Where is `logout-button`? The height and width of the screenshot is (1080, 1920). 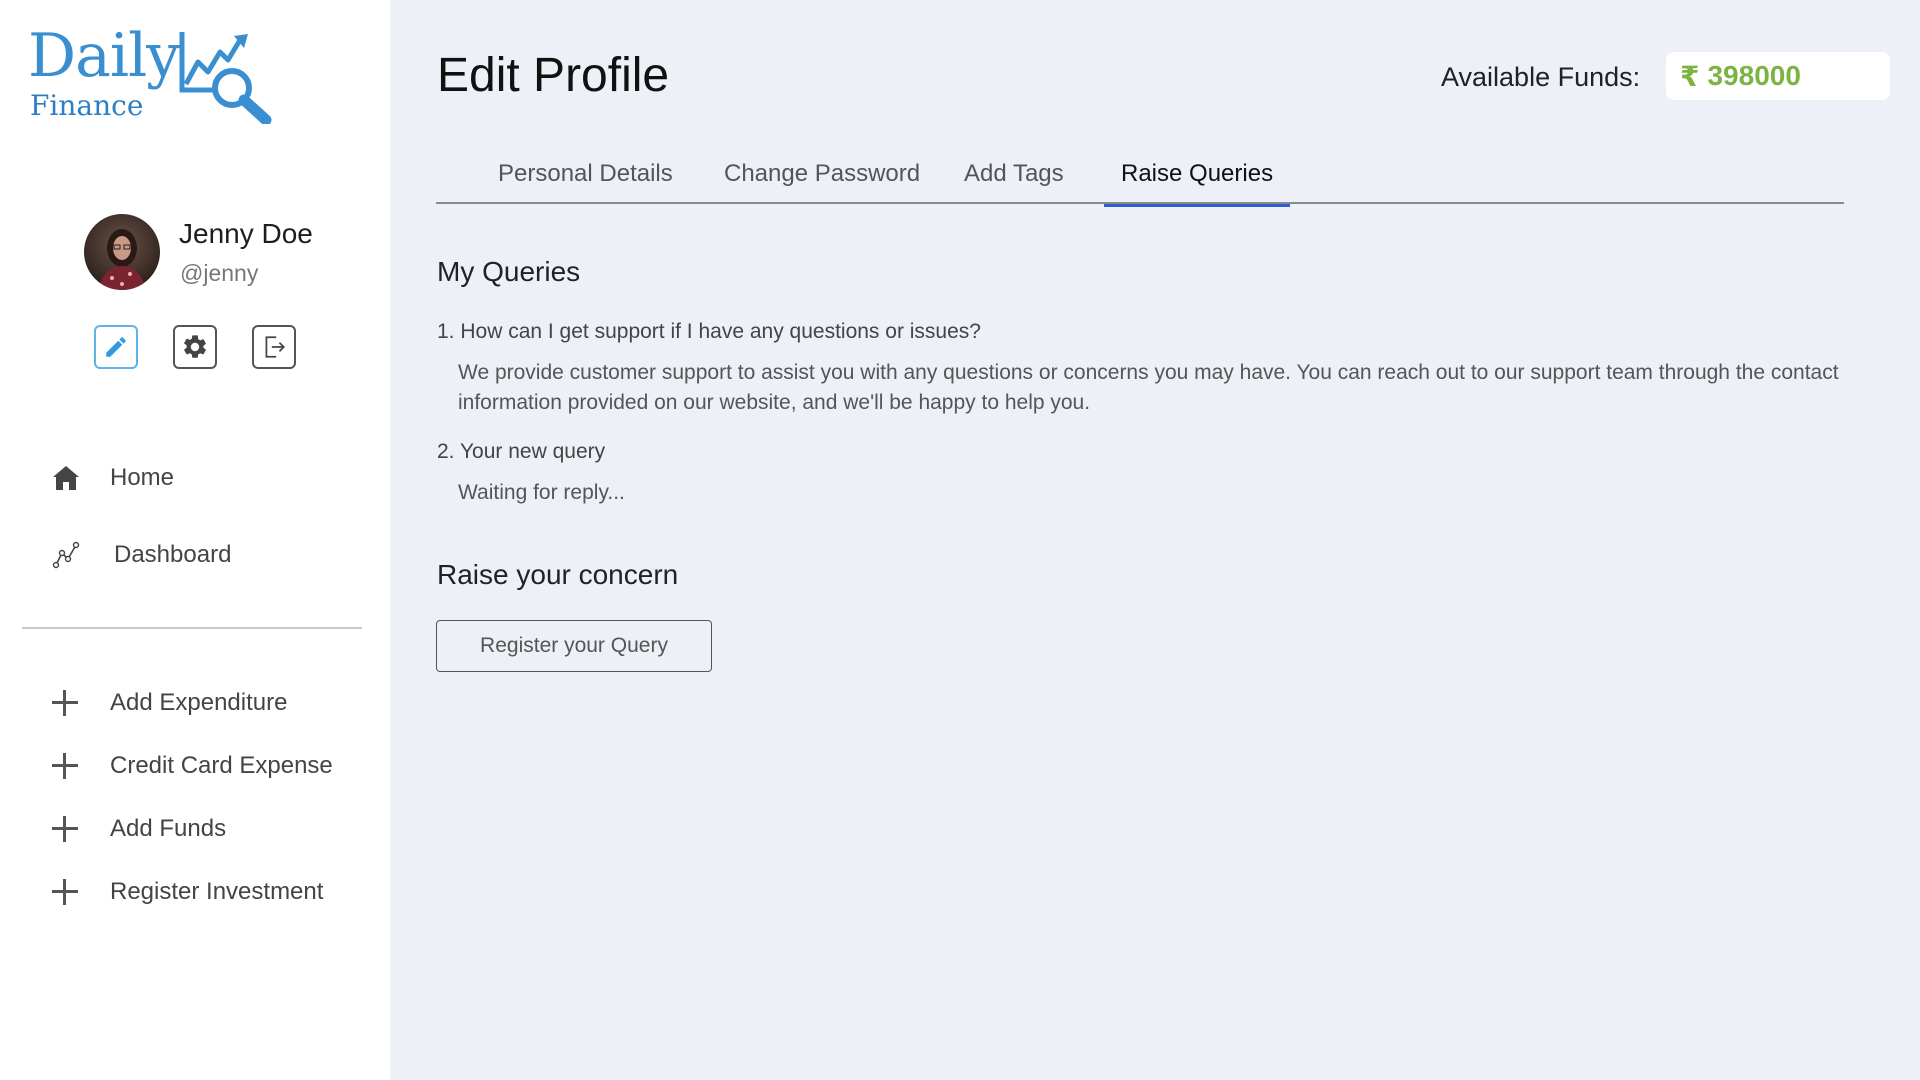
logout-button is located at coordinates (274, 347).